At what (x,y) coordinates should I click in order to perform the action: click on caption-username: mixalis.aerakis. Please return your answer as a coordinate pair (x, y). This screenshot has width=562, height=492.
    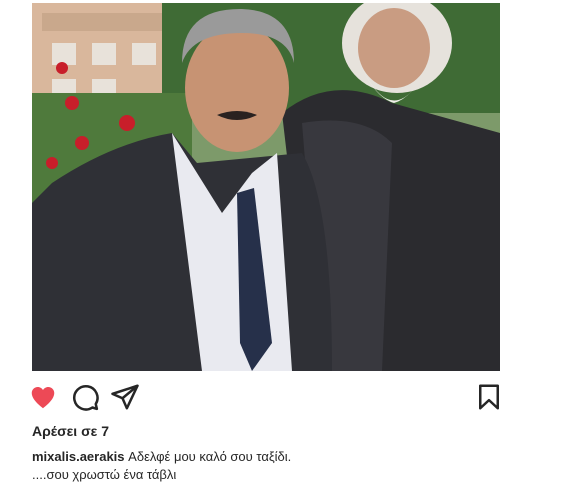
    Looking at the image, I should click on (78, 456).